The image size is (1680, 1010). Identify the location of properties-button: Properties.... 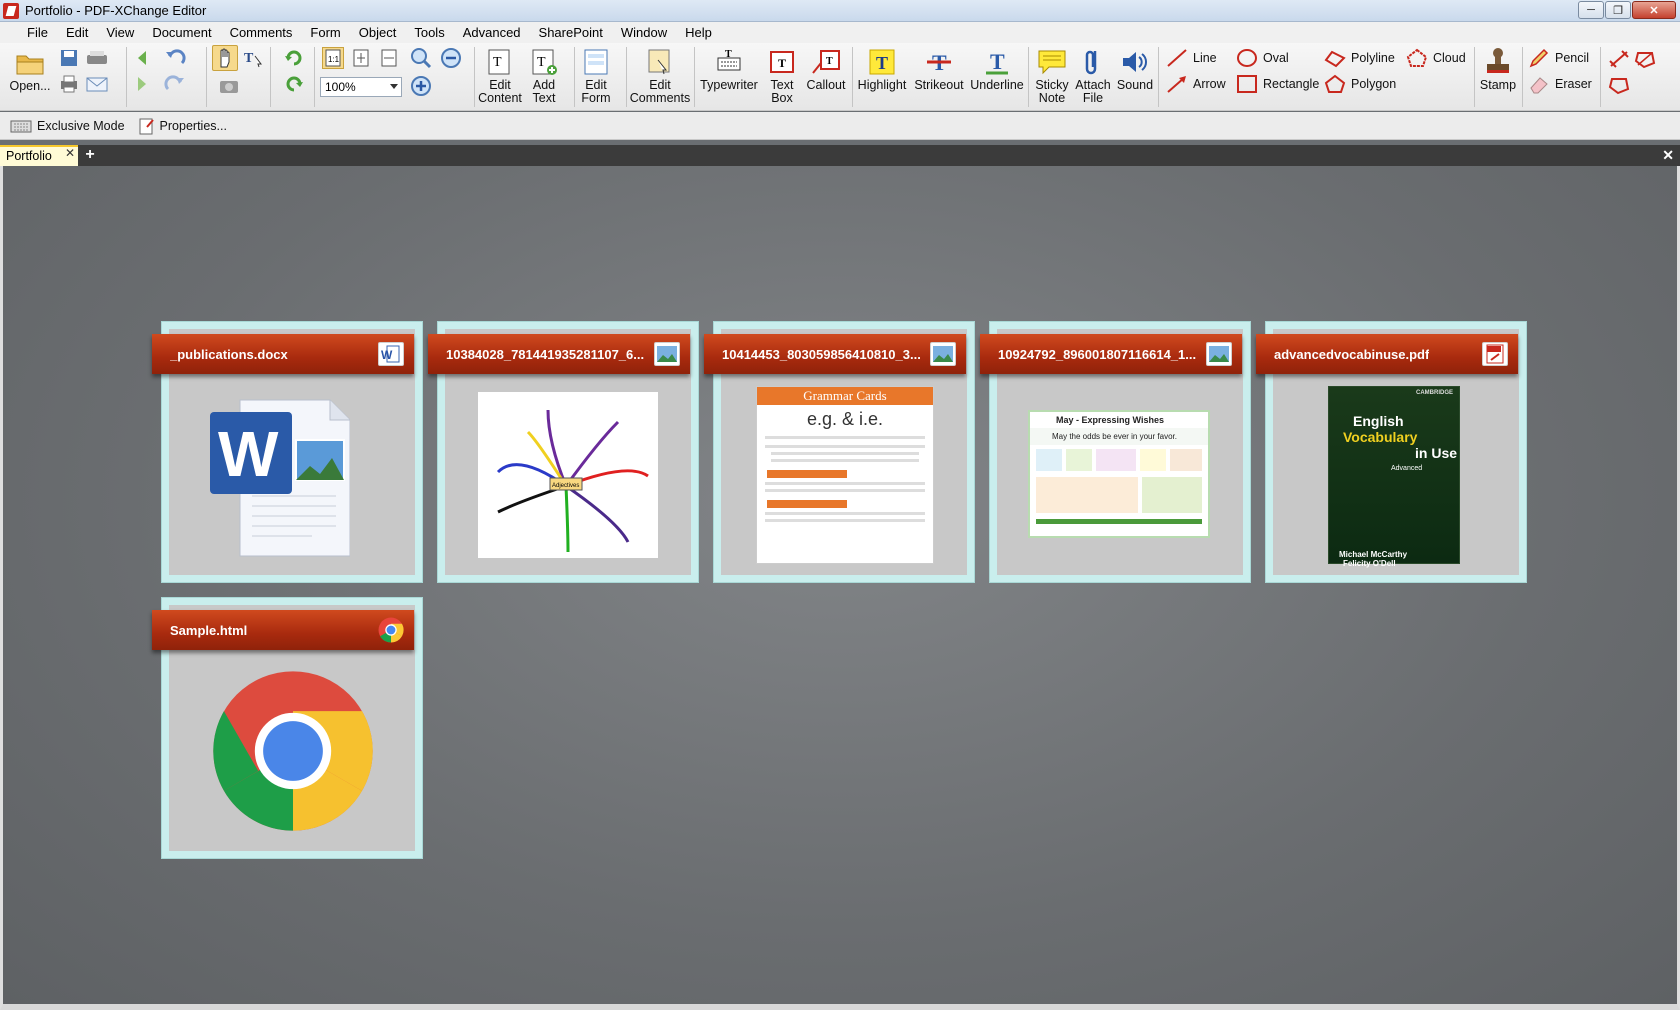
(183, 126).